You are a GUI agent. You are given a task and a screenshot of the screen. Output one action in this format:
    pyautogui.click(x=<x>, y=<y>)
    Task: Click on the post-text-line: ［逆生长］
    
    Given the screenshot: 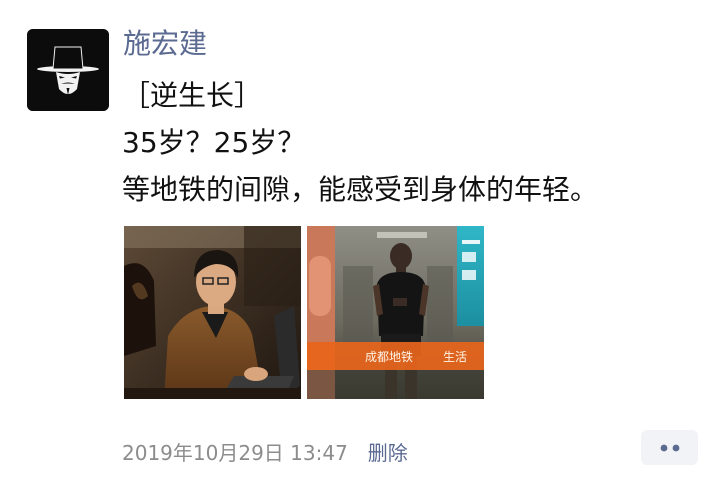 What is the action you would take?
    pyautogui.click(x=192, y=95)
    